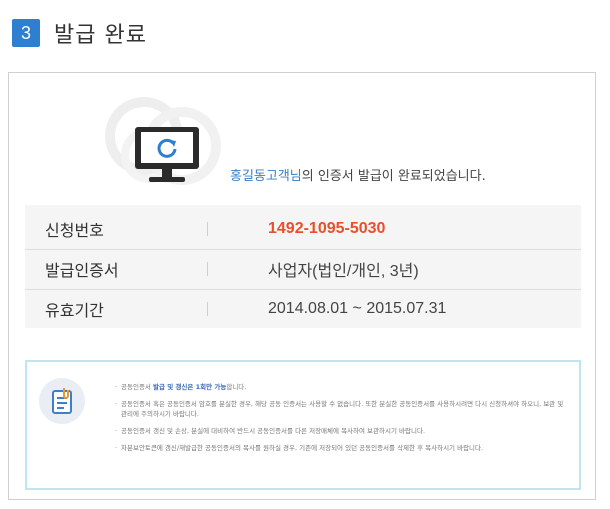 This screenshot has height=509, width=610. What do you see at coordinates (393, 176) in the screenshot?
I see `message-text: 의 인증서 발급이 완료되었습니다.` at bounding box center [393, 176].